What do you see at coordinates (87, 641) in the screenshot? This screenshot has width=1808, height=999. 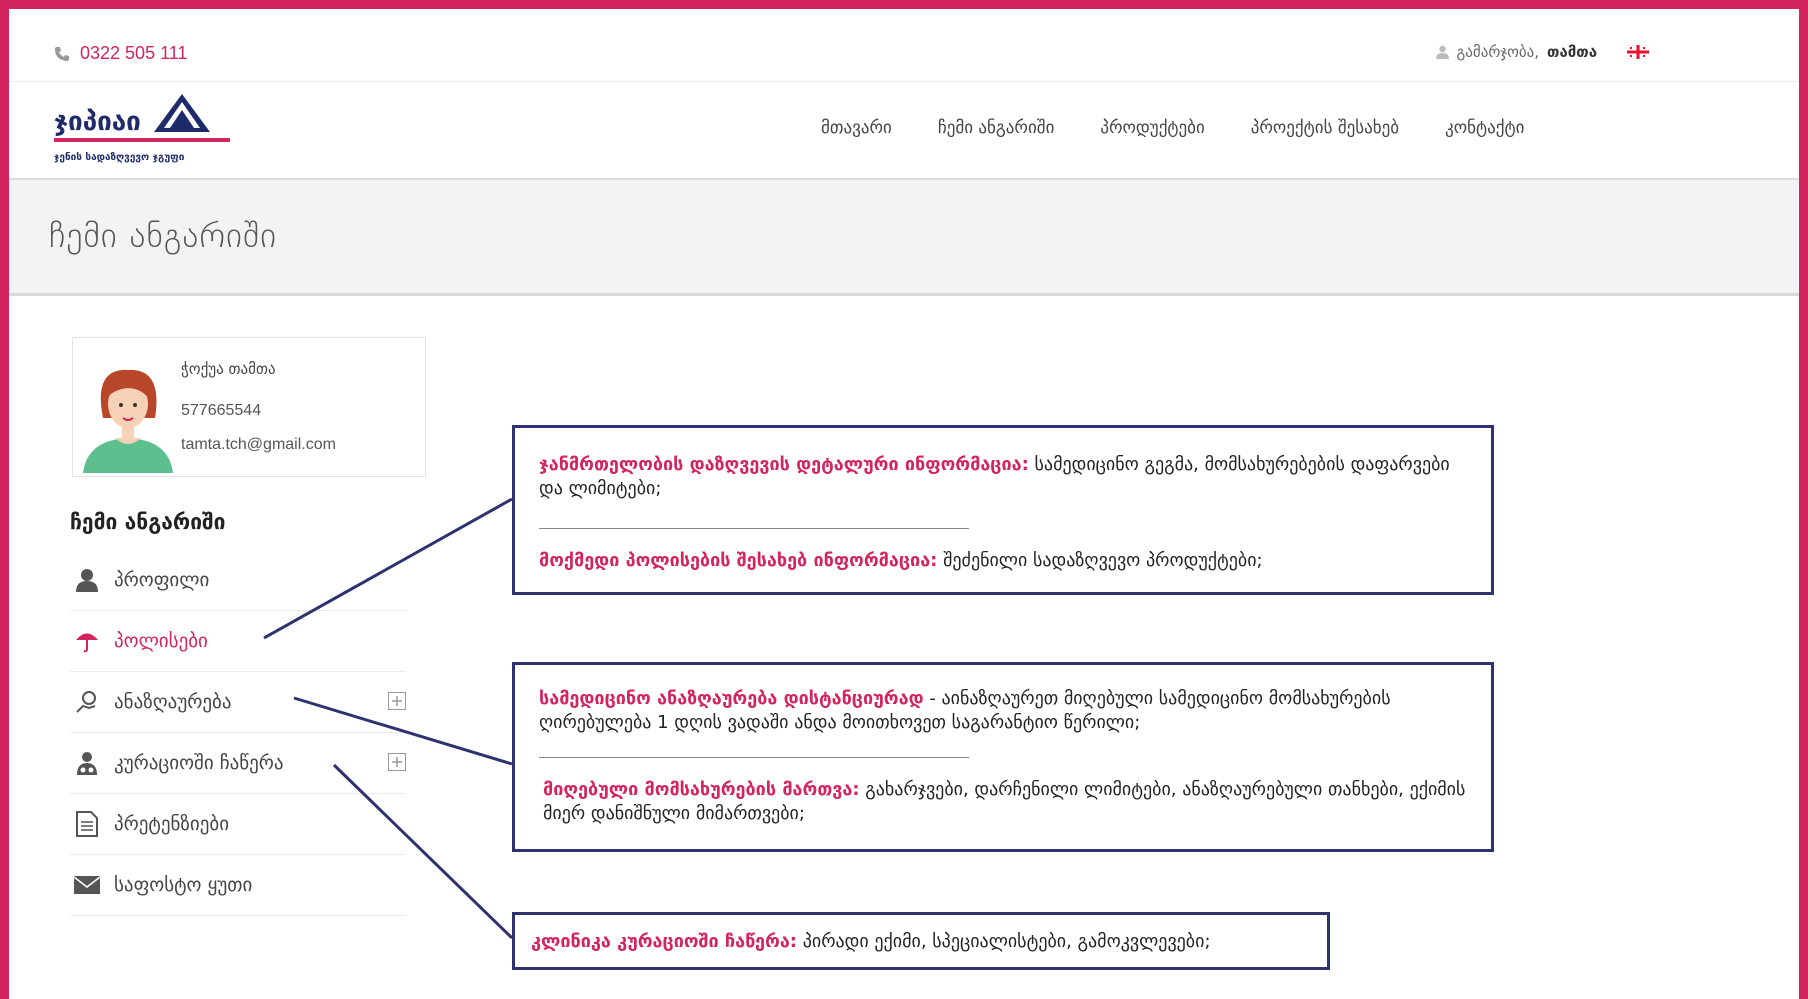 I see `umbrella-icon` at bounding box center [87, 641].